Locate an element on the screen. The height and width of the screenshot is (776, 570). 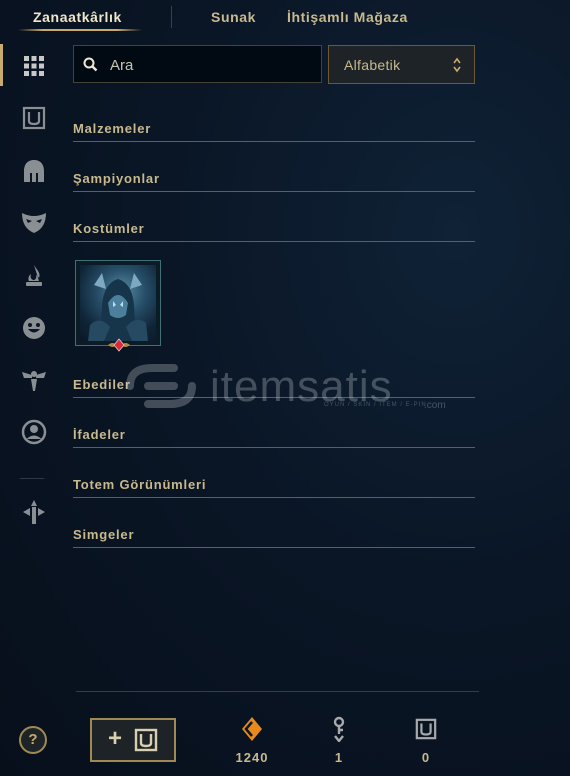
watermark-suffix: .com is located at coordinates (435, 405).